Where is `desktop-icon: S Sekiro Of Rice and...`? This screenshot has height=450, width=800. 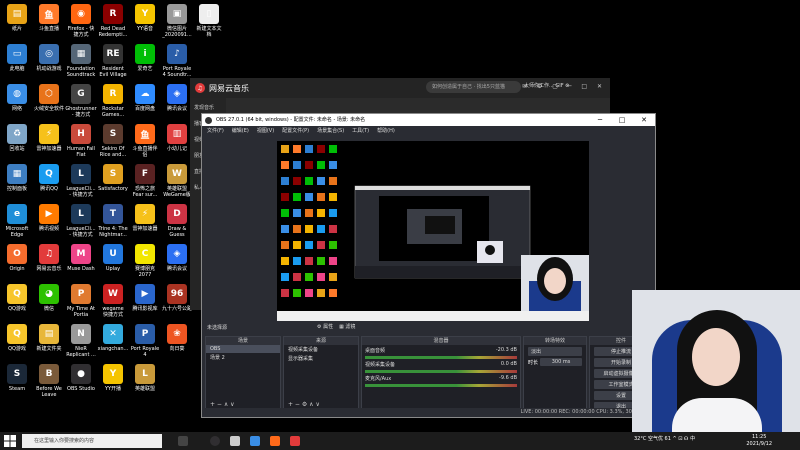 desktop-icon: S Sekiro Of Rice and... is located at coordinates (113, 141).